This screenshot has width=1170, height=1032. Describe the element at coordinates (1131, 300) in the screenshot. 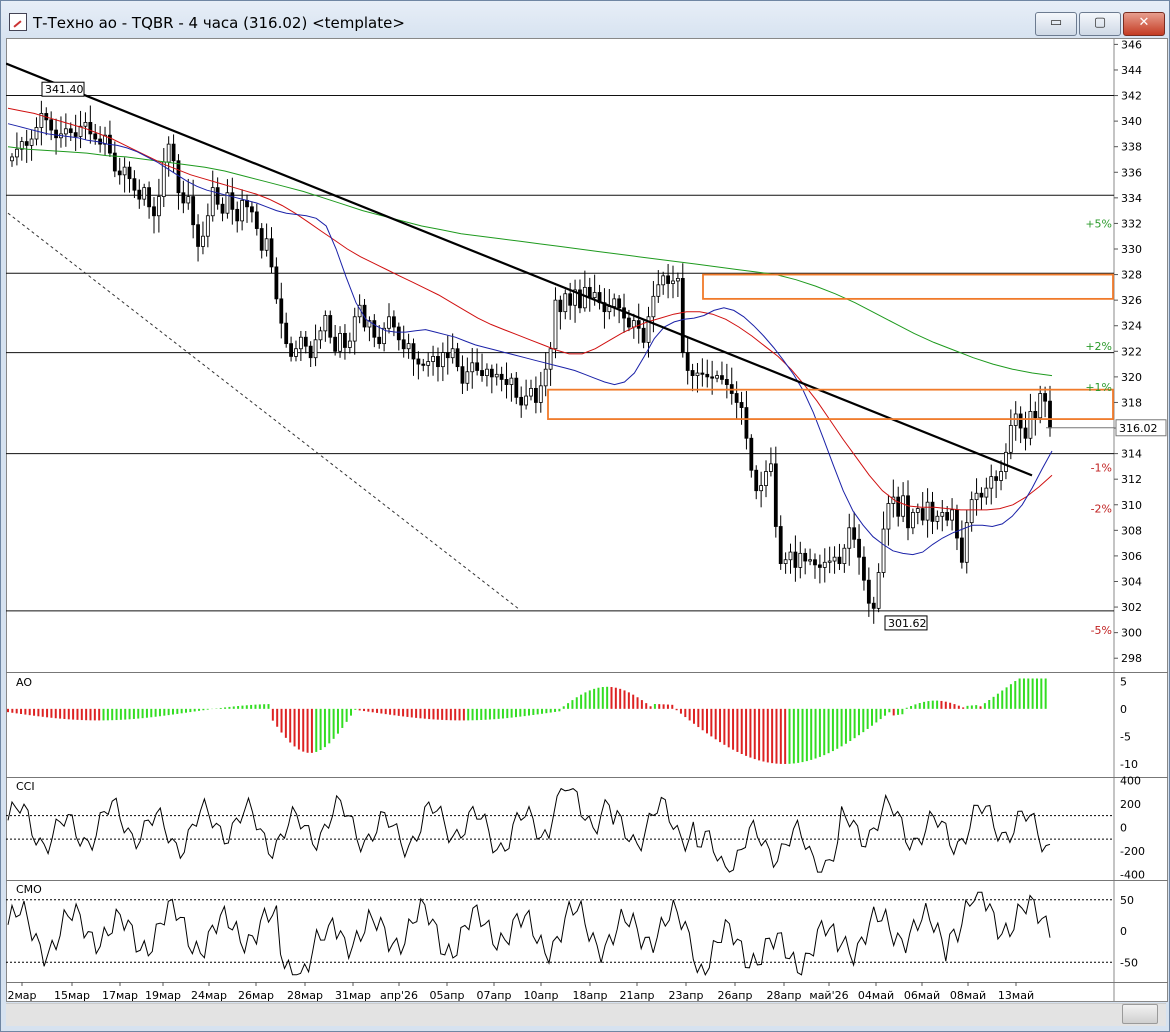

I see `price-tick-label: 326` at that location.